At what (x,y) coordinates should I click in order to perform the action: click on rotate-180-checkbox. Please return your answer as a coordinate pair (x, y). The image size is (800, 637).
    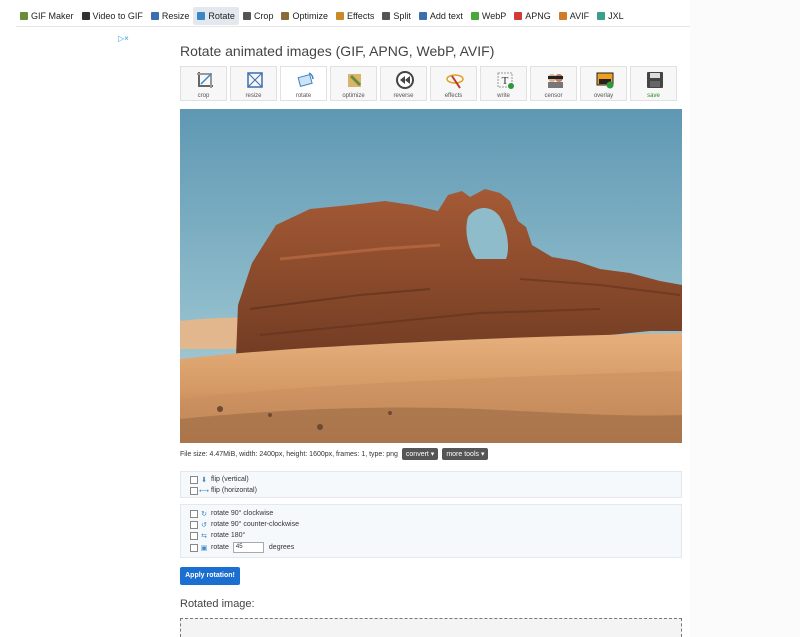
    Looking at the image, I should click on (194, 535).